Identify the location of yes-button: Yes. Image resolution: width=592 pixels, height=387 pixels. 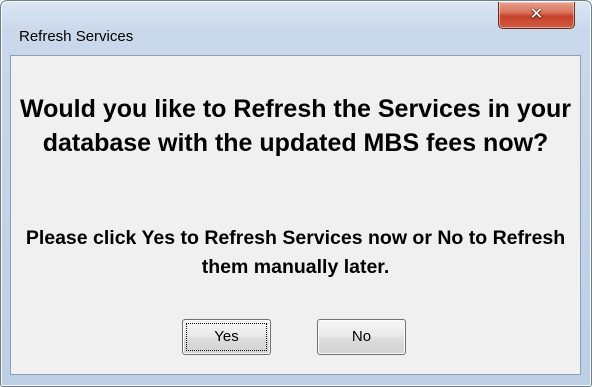
(226, 337).